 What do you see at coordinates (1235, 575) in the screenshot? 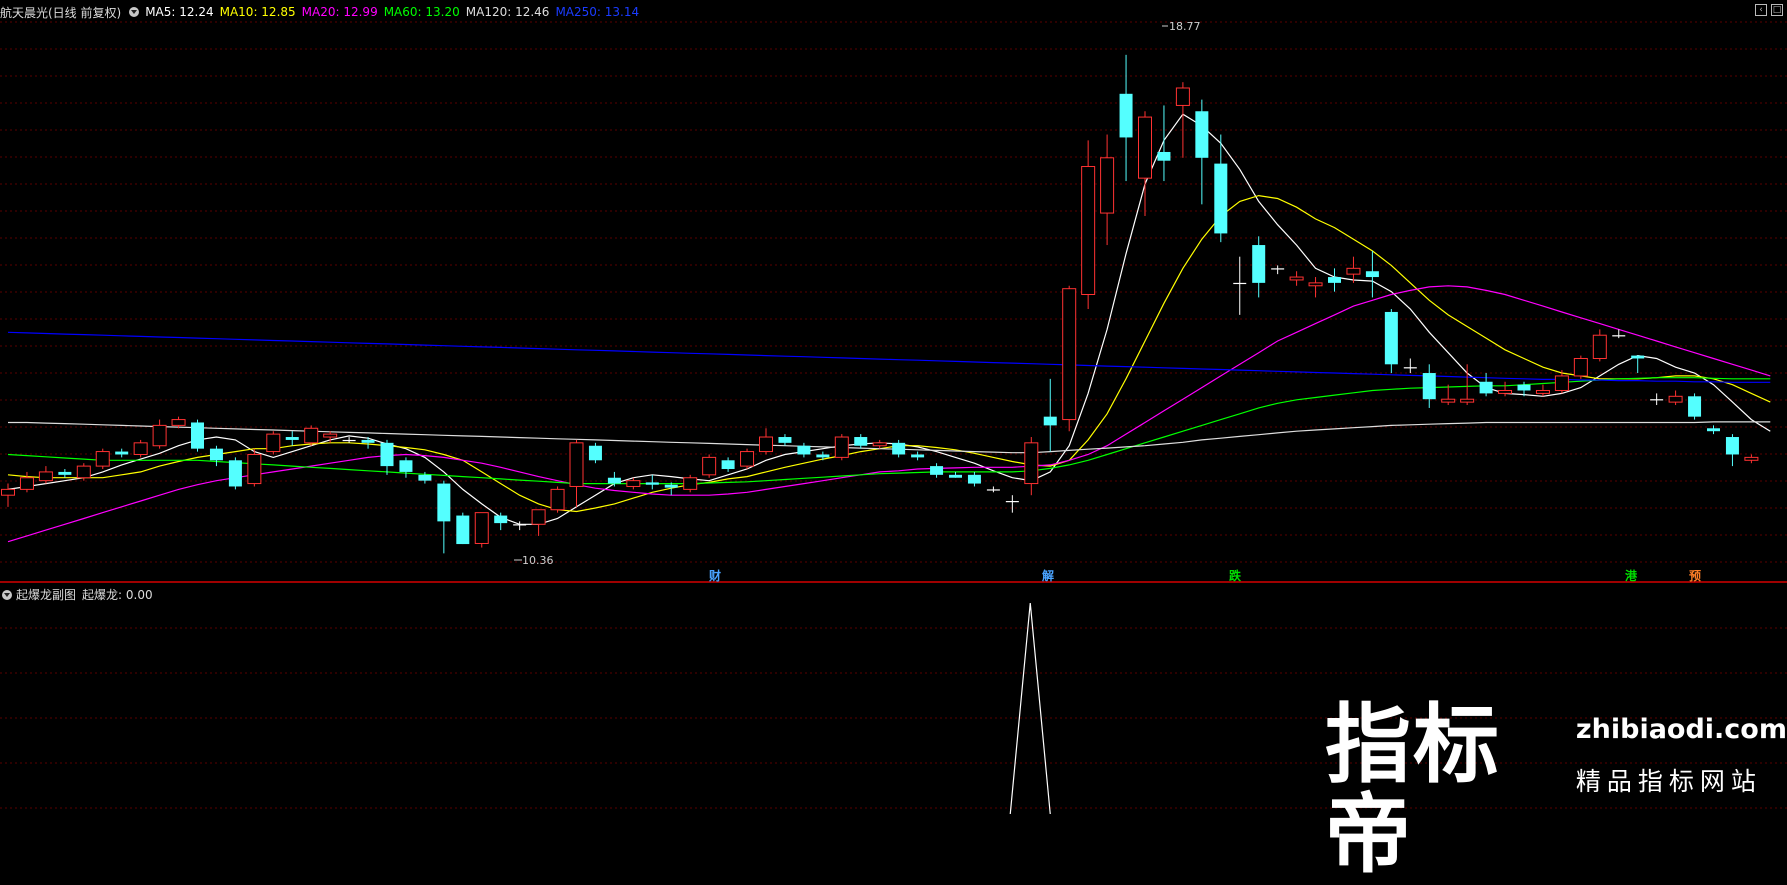
I see `event-marker-drop: 跌` at bounding box center [1235, 575].